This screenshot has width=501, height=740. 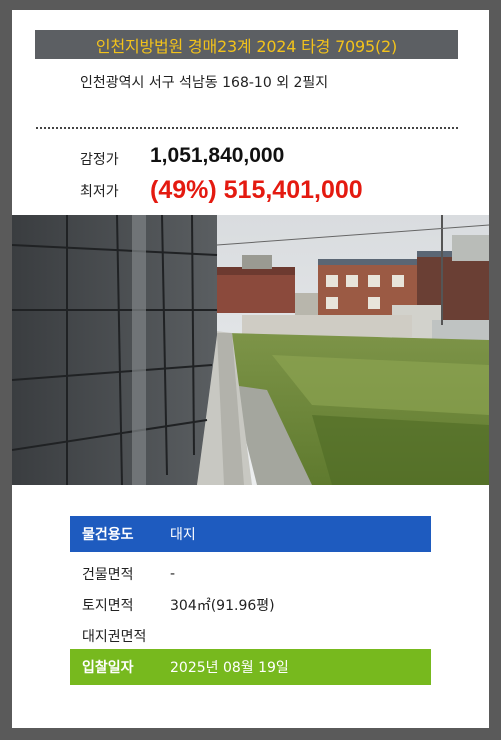 I want to click on land-area-row: 토지면적 304㎡(91.96평), so click(x=250, y=605).